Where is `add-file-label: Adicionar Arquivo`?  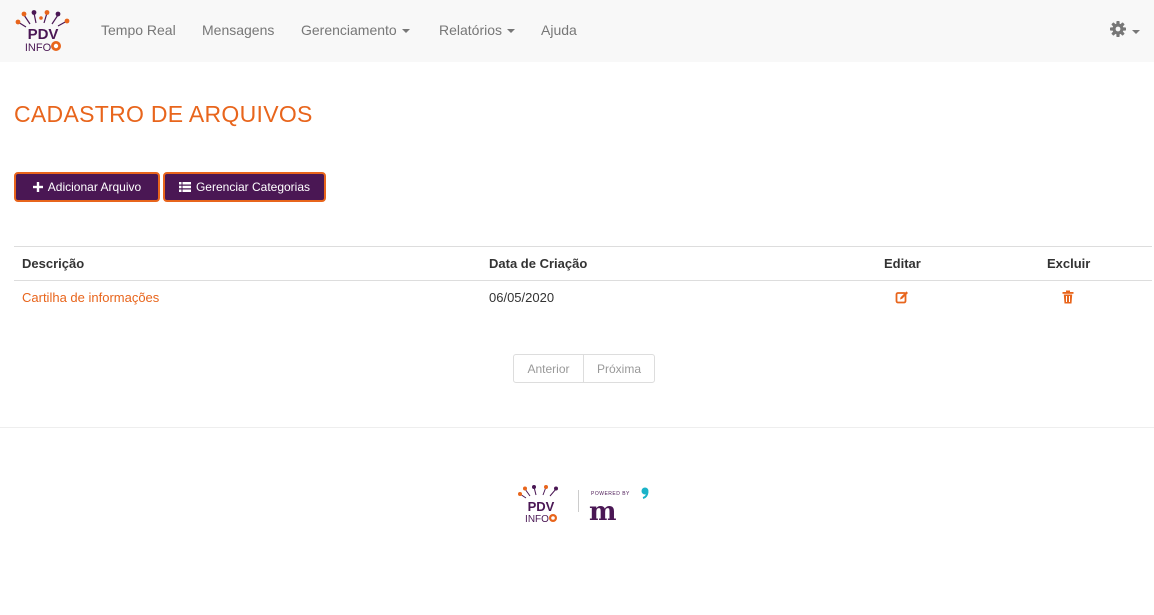 add-file-label: Adicionar Arquivo is located at coordinates (94, 187).